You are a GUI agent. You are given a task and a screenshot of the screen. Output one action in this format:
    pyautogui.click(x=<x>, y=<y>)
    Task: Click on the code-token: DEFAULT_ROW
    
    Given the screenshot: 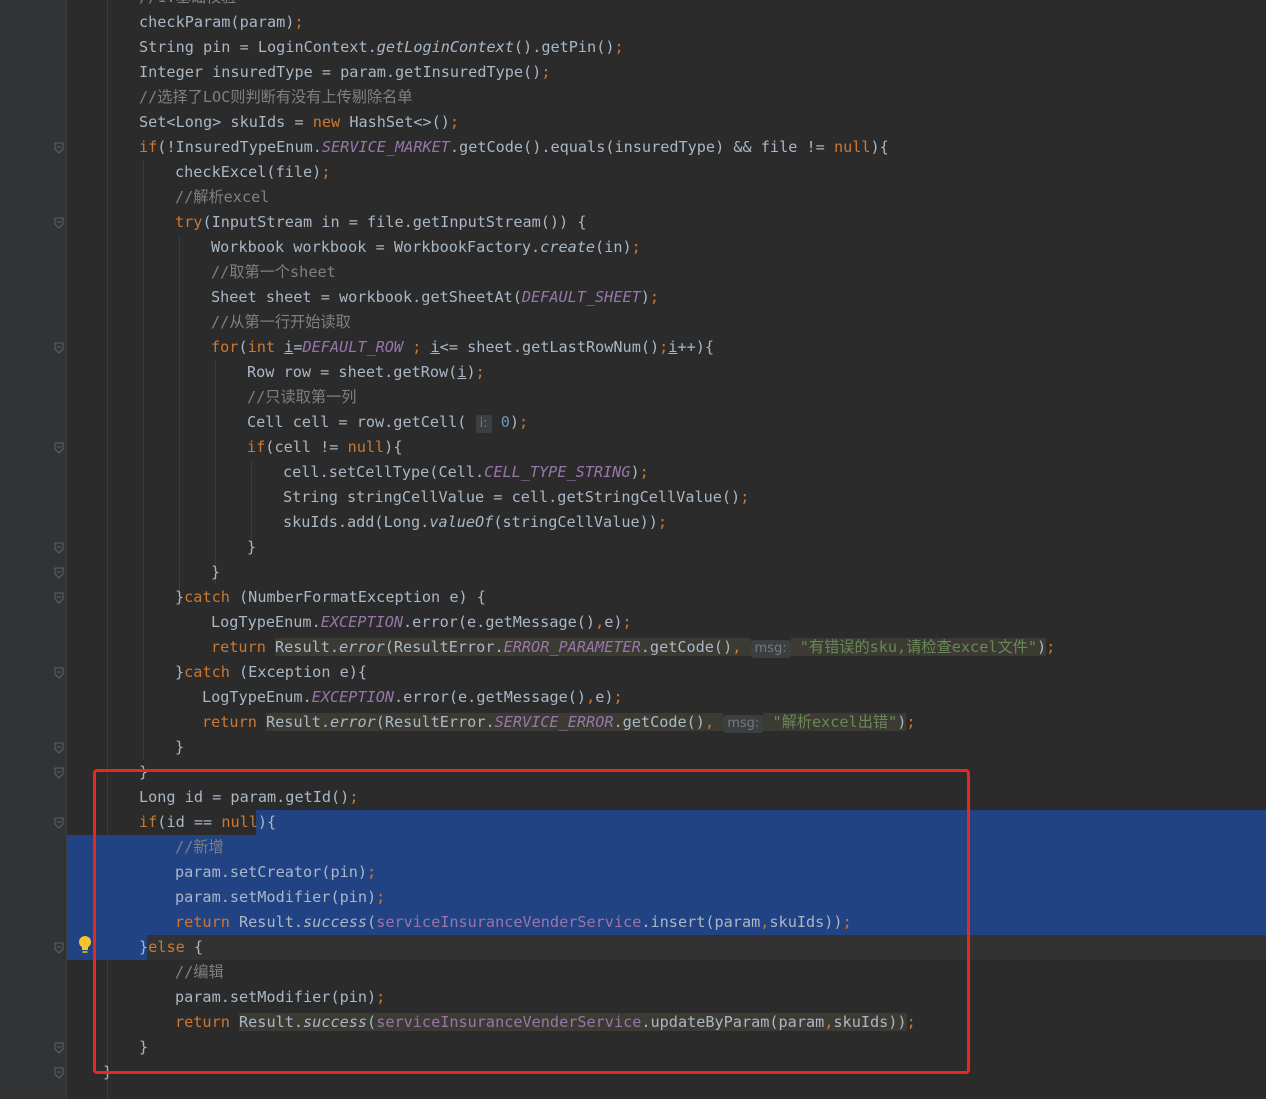 What is the action you would take?
    pyautogui.click(x=357, y=347)
    